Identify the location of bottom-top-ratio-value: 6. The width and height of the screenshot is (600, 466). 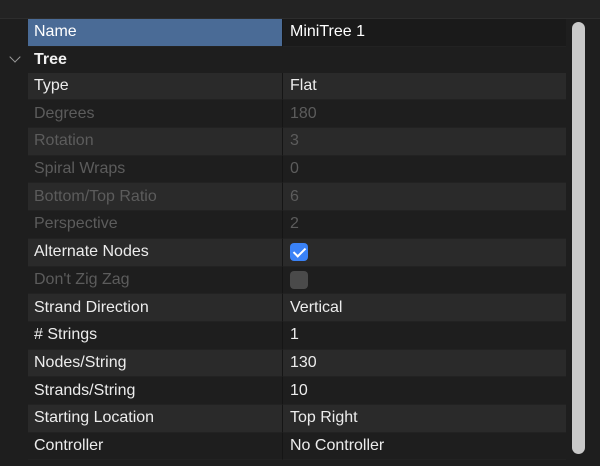
(424, 197).